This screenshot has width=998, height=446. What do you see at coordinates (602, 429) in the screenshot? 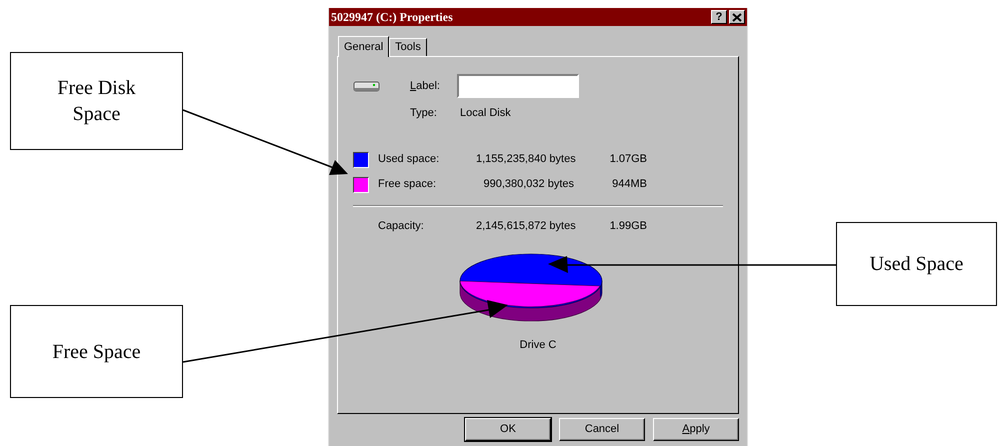
I see `dialog-button: Cancel` at bounding box center [602, 429].